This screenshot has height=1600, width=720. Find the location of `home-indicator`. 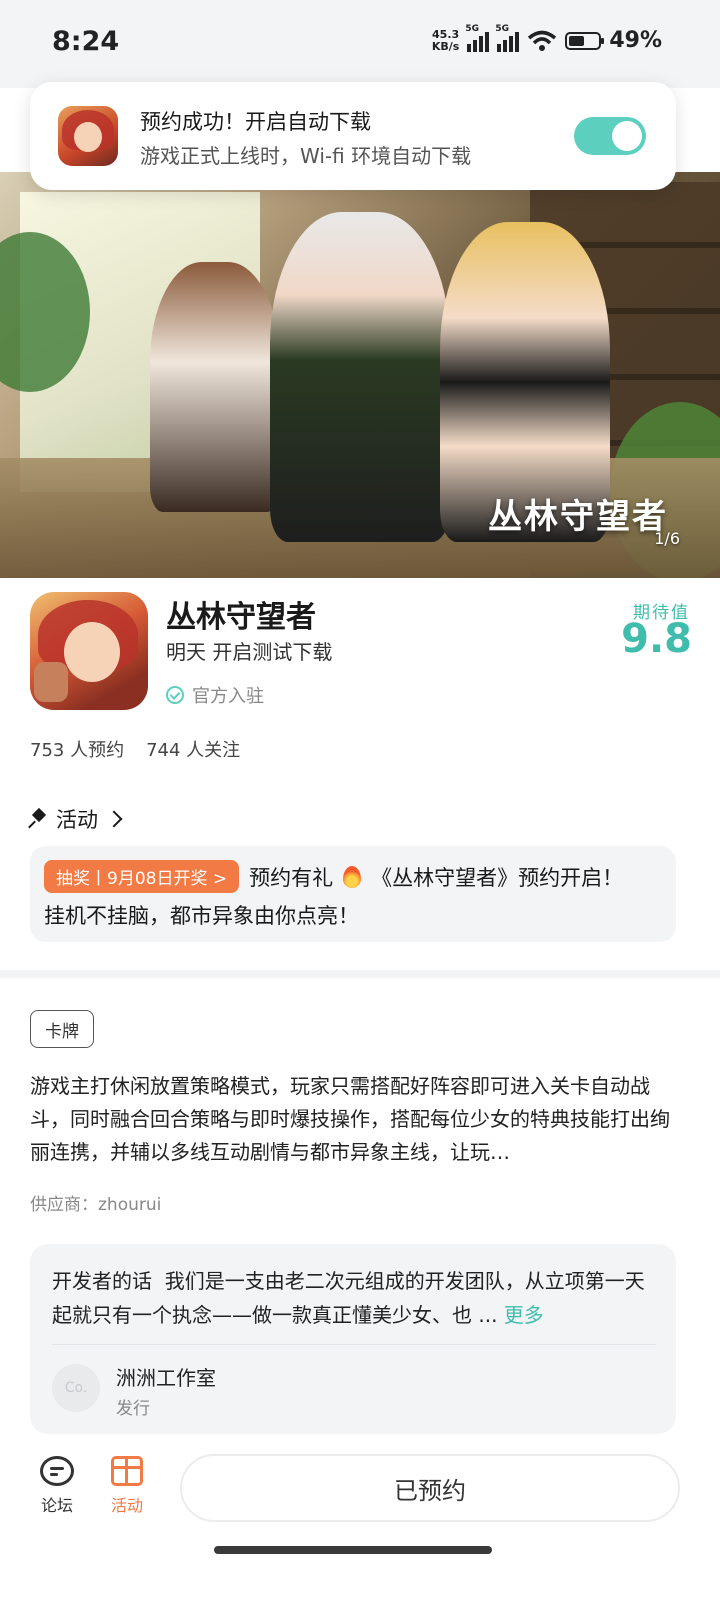

home-indicator is located at coordinates (353, 1550).